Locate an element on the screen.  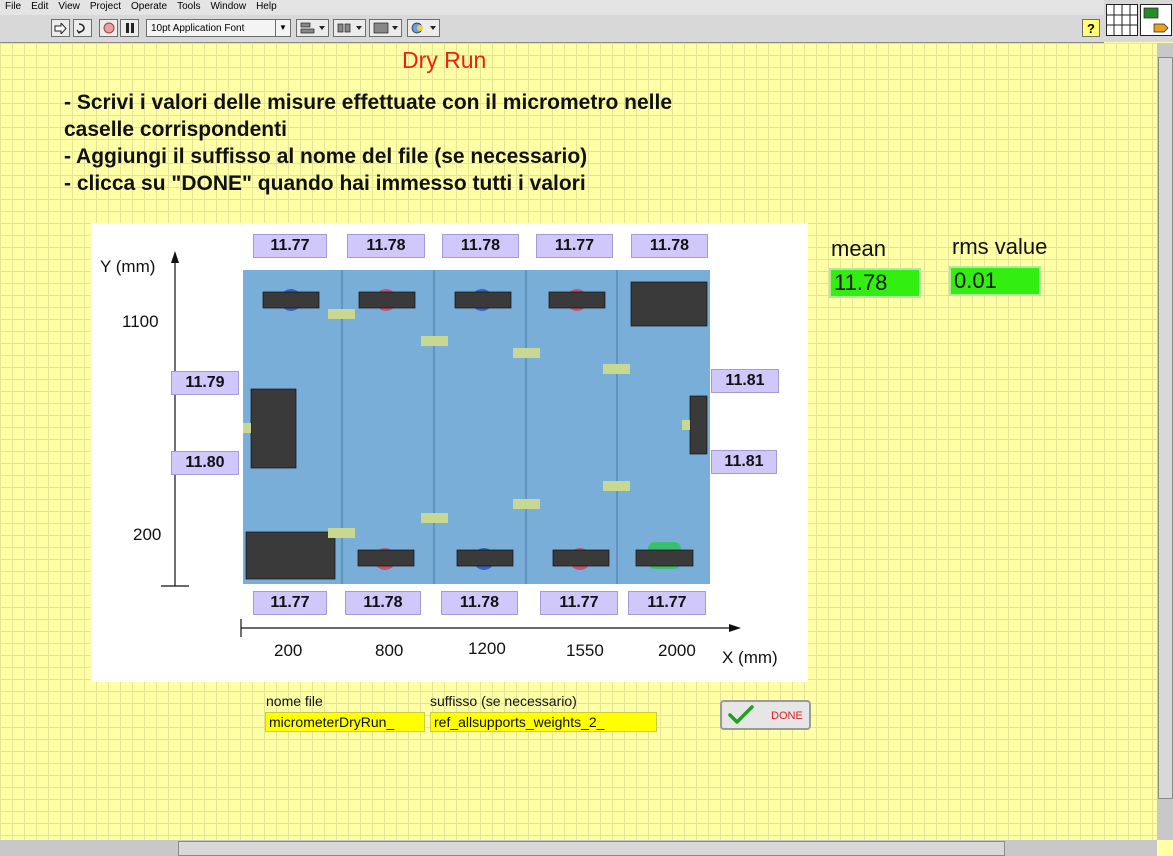
menu-help: Help is located at coordinates (266, 7).